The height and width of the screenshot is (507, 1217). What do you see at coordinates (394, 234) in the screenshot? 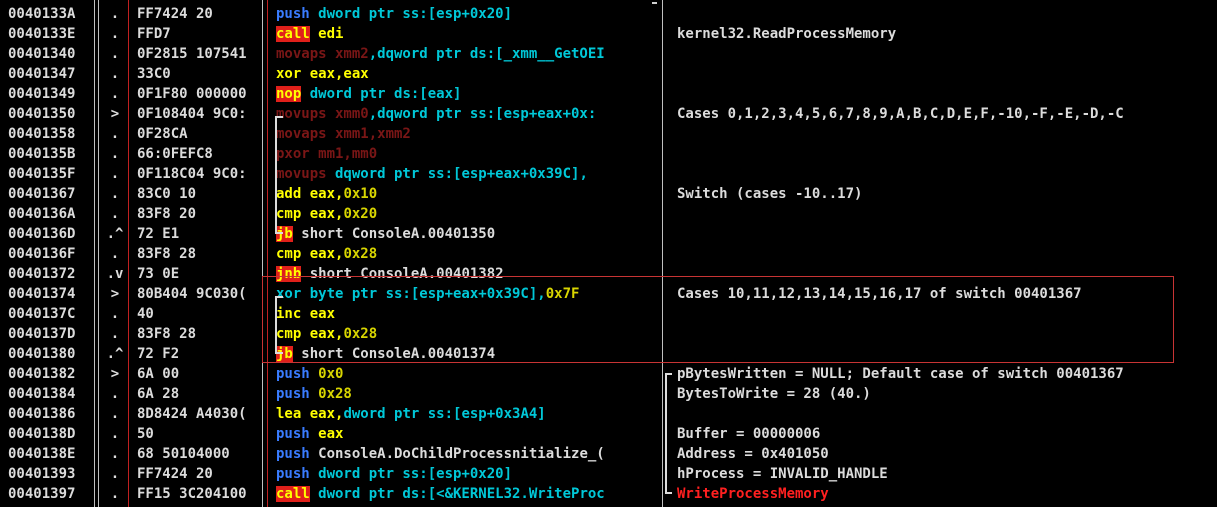
I see `token: short ConsoleA.00401350` at bounding box center [394, 234].